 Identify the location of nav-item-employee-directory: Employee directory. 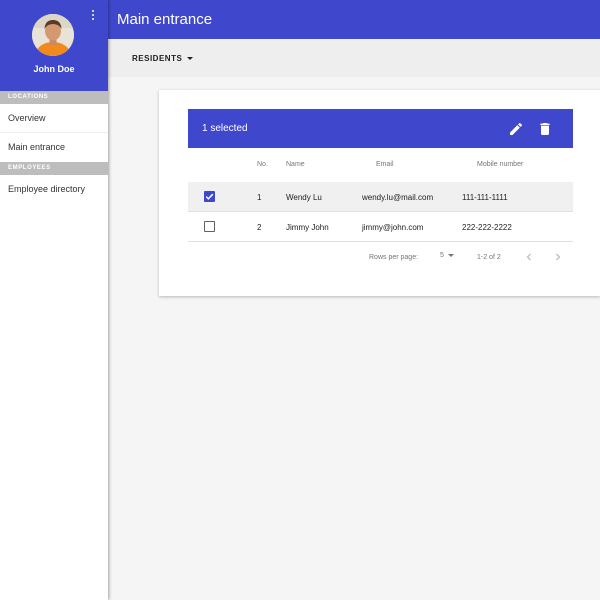
(54, 189).